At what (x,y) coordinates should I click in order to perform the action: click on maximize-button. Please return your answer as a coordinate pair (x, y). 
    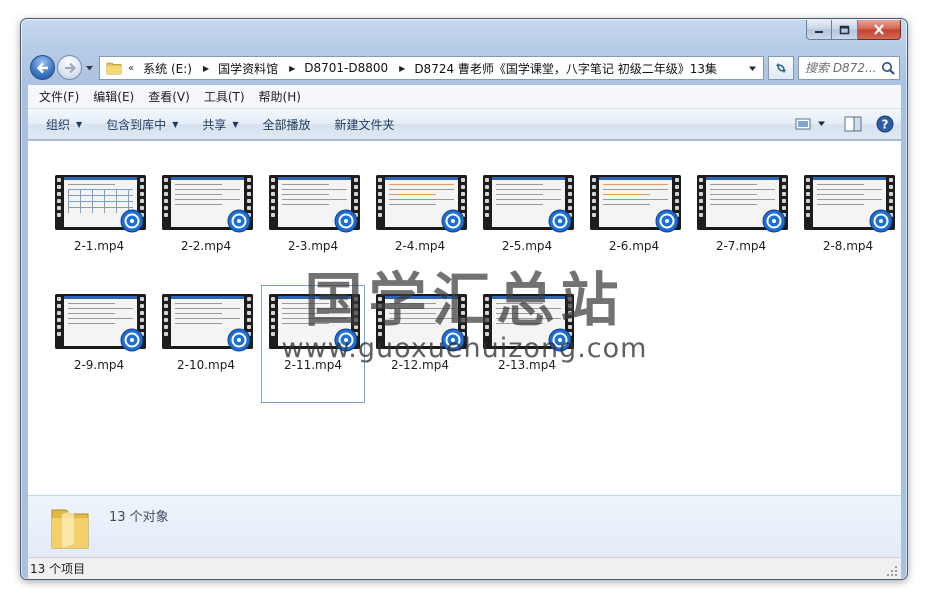
    Looking at the image, I should click on (845, 30).